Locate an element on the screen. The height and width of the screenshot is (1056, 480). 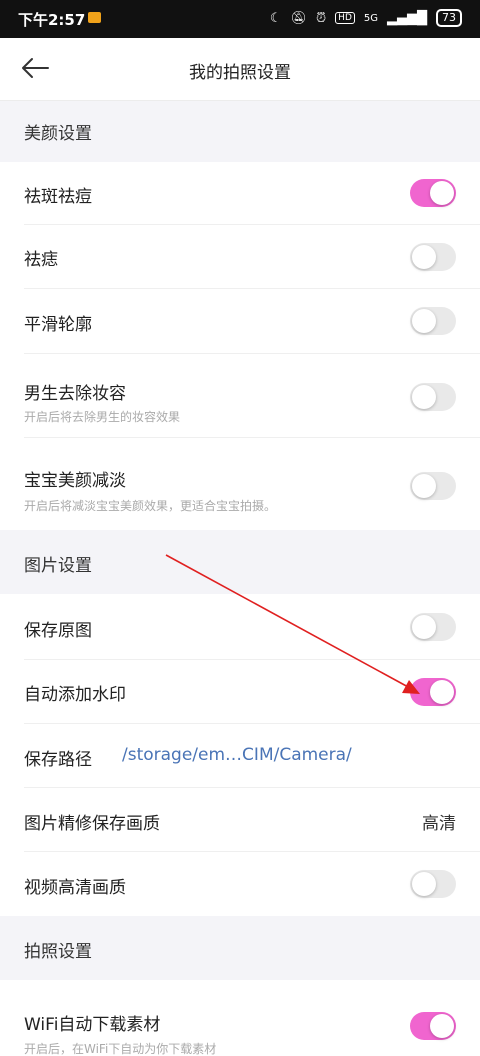
toggle-watermark is located at coordinates (433, 692).